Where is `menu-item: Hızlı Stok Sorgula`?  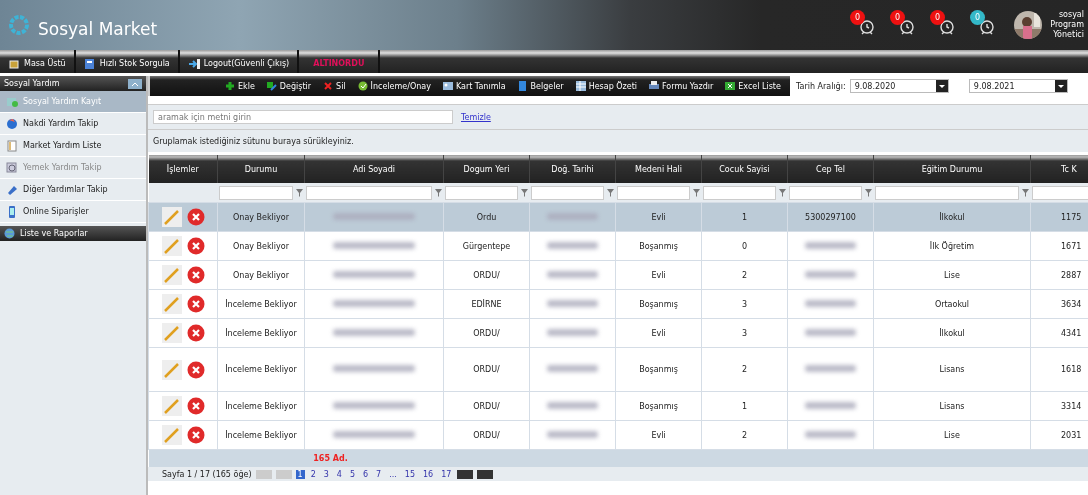 menu-item: Hızlı Stok Sorgula is located at coordinates (127, 61).